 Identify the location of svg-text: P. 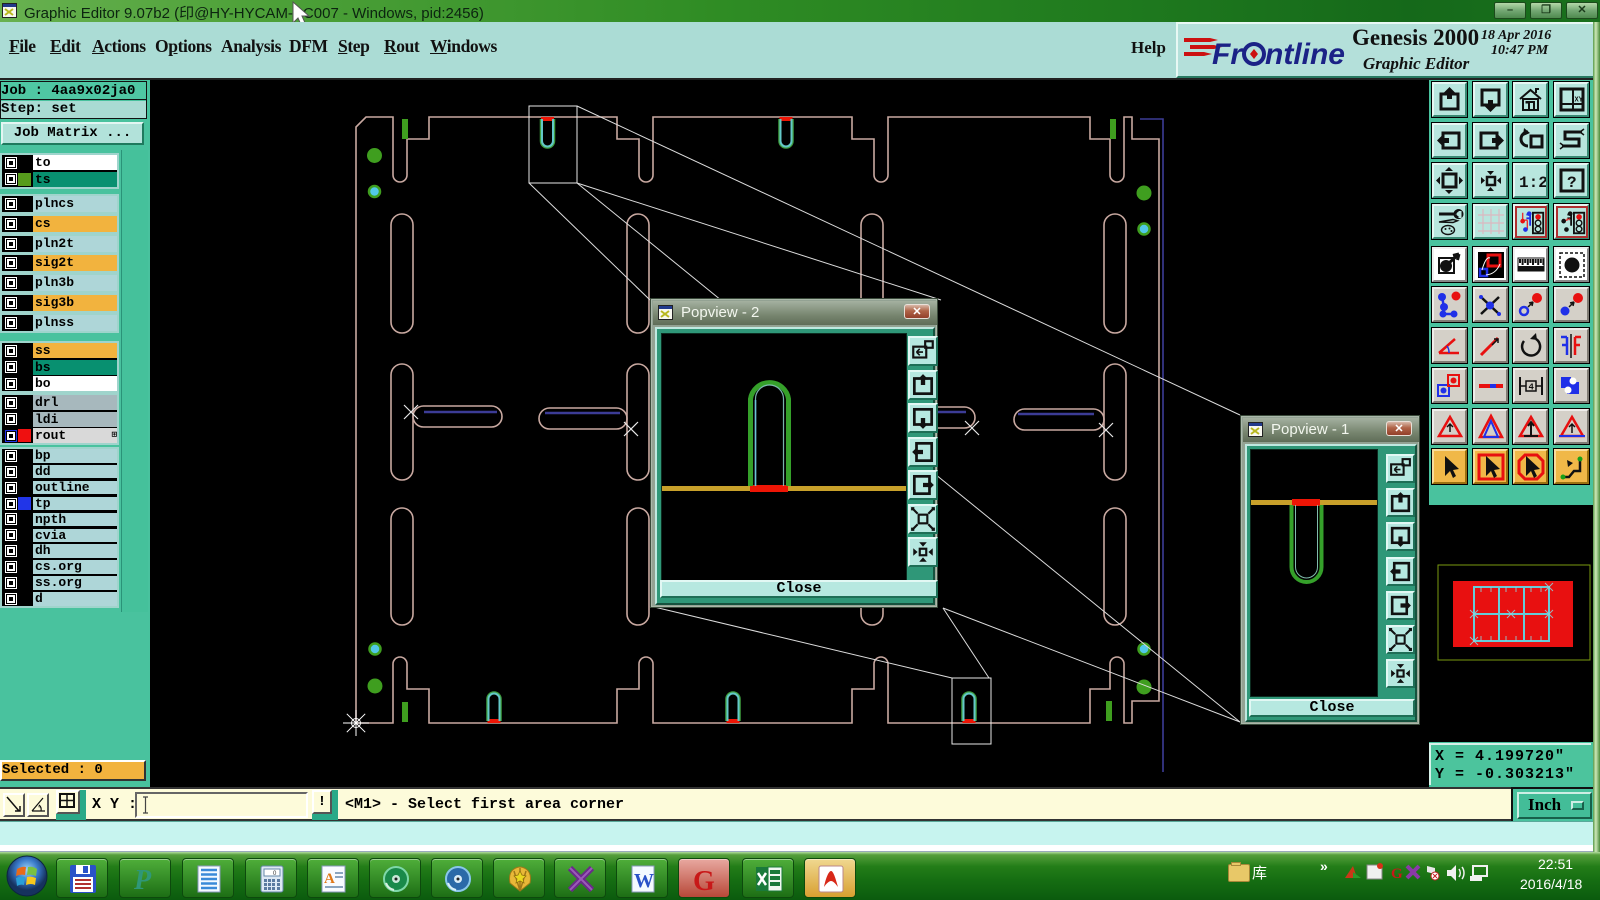
(142, 880).